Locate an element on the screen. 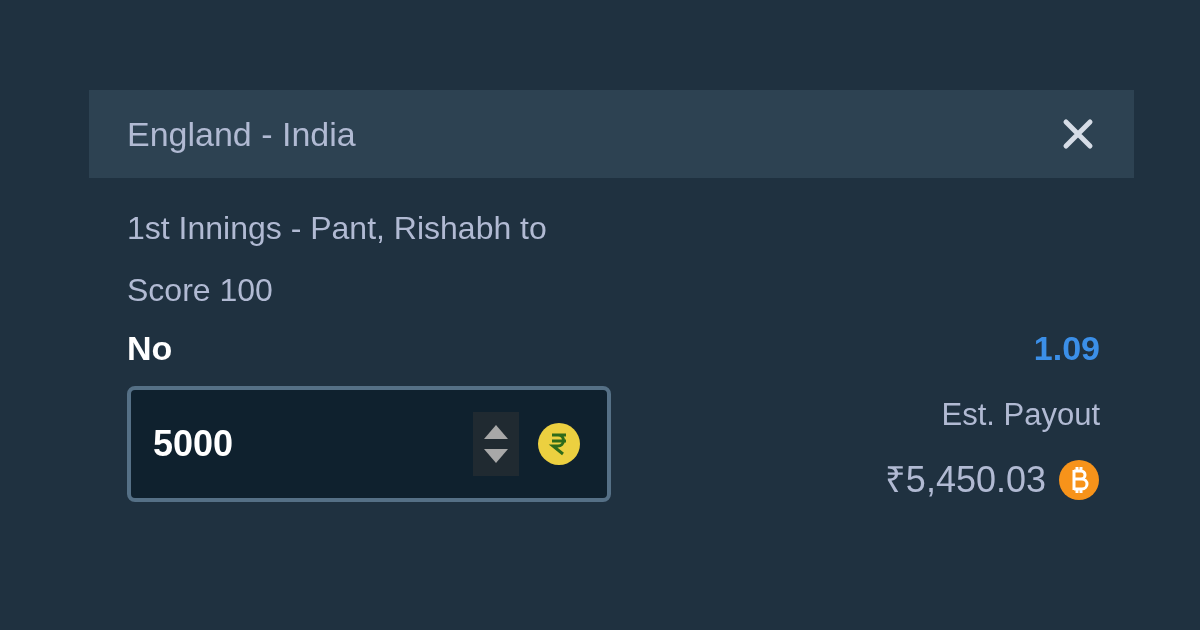 The height and width of the screenshot is (630, 1200). match-title: England - India is located at coordinates (241, 134).